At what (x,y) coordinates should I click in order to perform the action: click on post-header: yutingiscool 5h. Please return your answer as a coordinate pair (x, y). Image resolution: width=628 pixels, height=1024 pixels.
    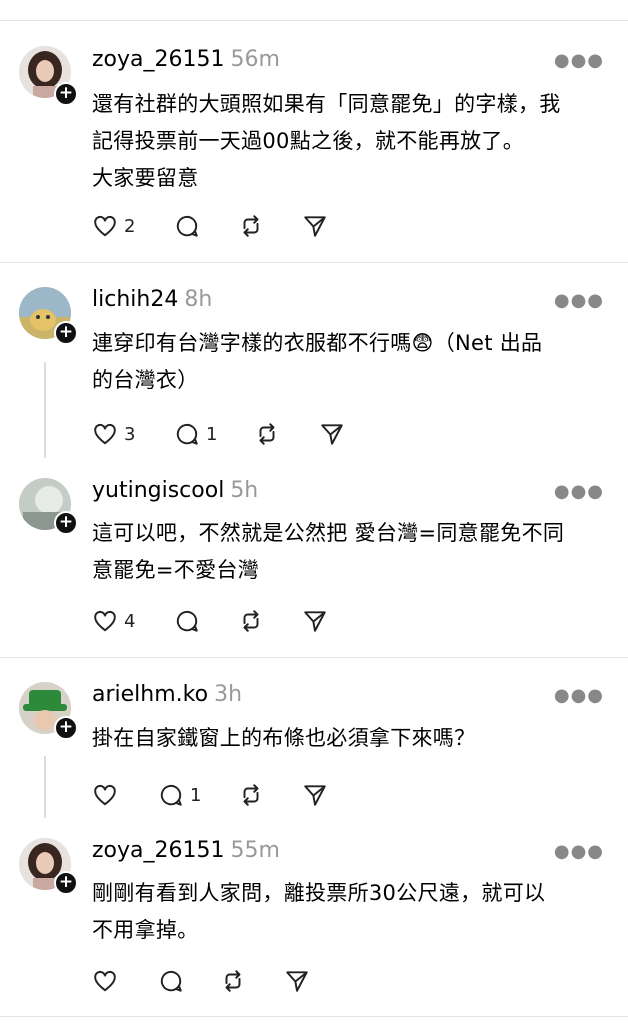
    Looking at the image, I should click on (175, 491).